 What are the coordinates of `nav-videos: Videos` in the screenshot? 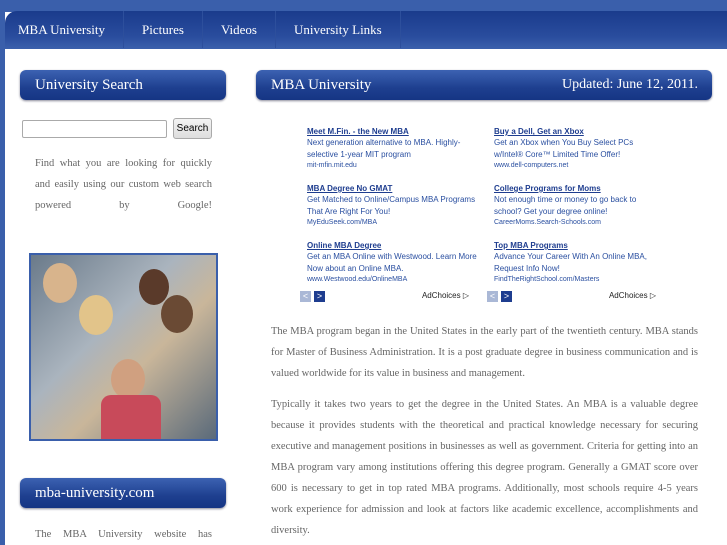 It's located at (239, 29).